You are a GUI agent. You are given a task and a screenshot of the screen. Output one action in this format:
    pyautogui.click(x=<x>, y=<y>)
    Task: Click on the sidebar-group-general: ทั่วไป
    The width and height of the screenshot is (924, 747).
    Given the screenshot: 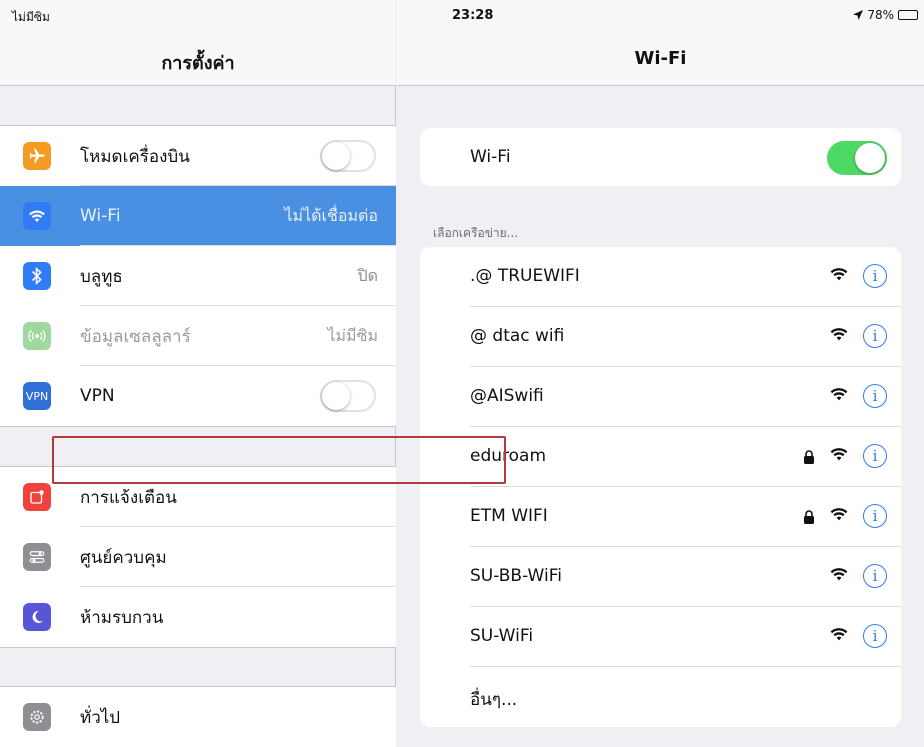 What is the action you would take?
    pyautogui.click(x=198, y=716)
    